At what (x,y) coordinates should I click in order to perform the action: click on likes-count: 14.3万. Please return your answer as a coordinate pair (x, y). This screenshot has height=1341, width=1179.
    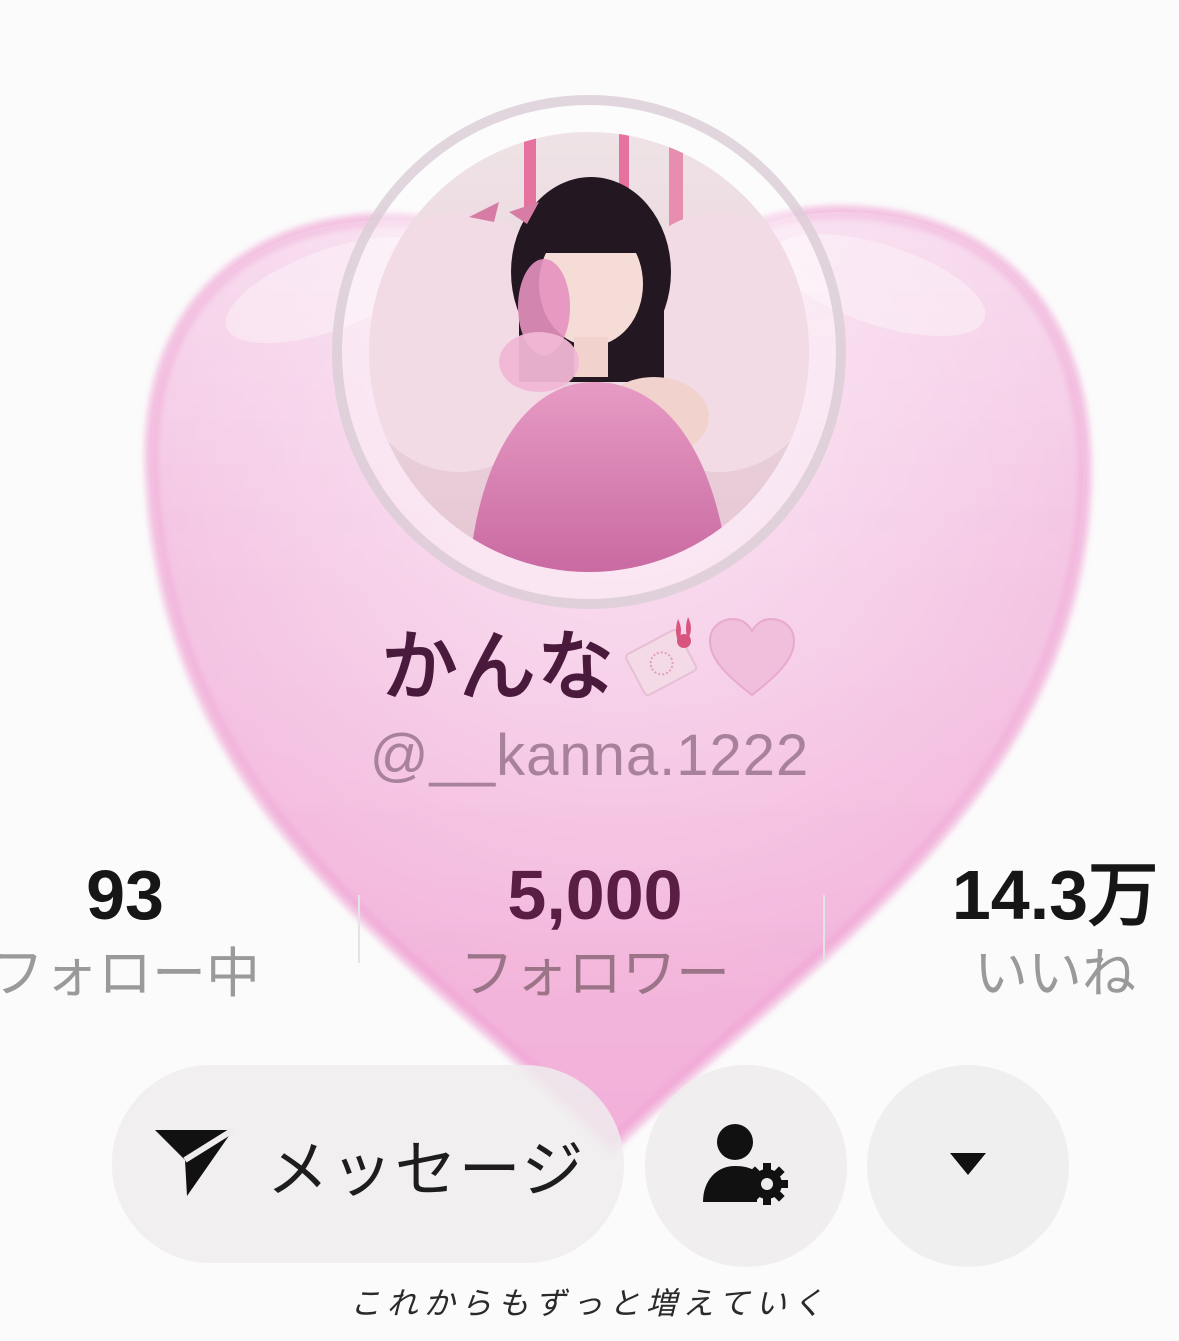
    Looking at the image, I should click on (1055, 895).